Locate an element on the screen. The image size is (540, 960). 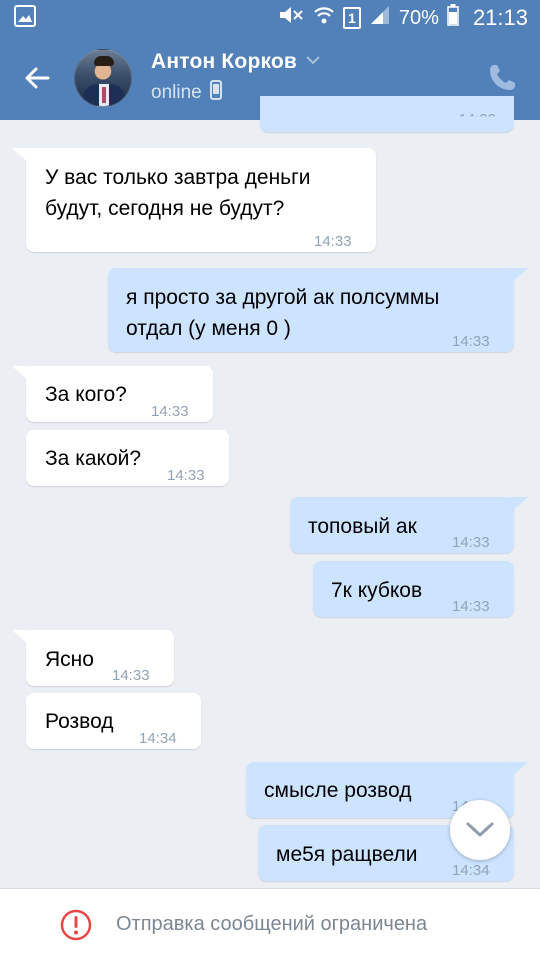
message-text: будут, сегодня не будут? is located at coordinates (165, 208).